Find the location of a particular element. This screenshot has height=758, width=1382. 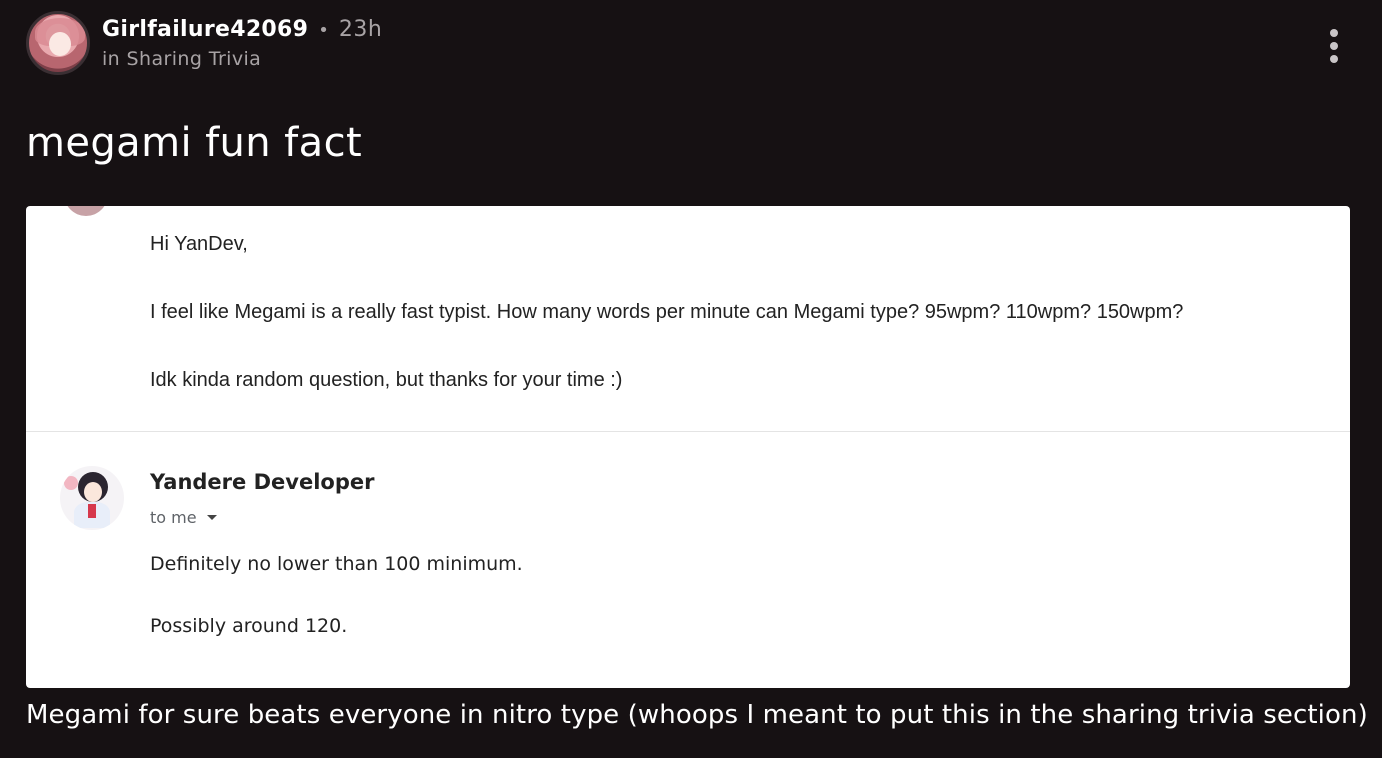

previous-sender-avatar is located at coordinates (86, 211).